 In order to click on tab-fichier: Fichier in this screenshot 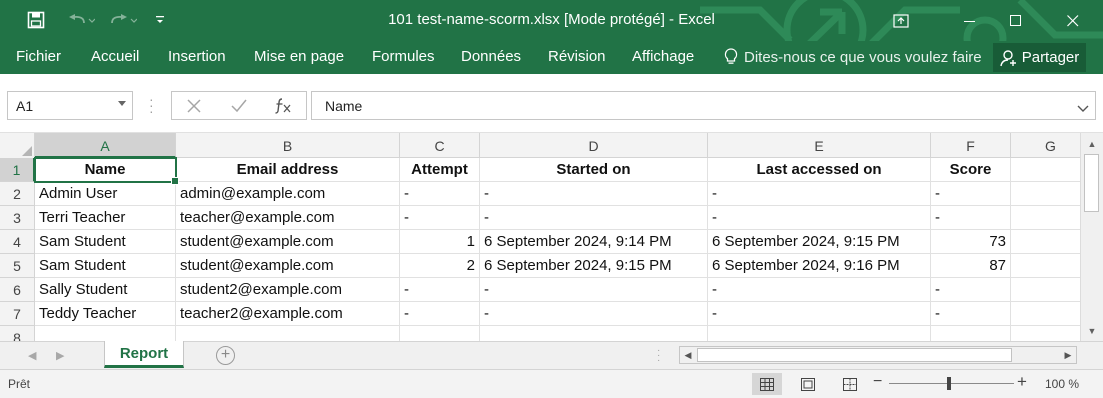, I will do `click(38, 56)`.